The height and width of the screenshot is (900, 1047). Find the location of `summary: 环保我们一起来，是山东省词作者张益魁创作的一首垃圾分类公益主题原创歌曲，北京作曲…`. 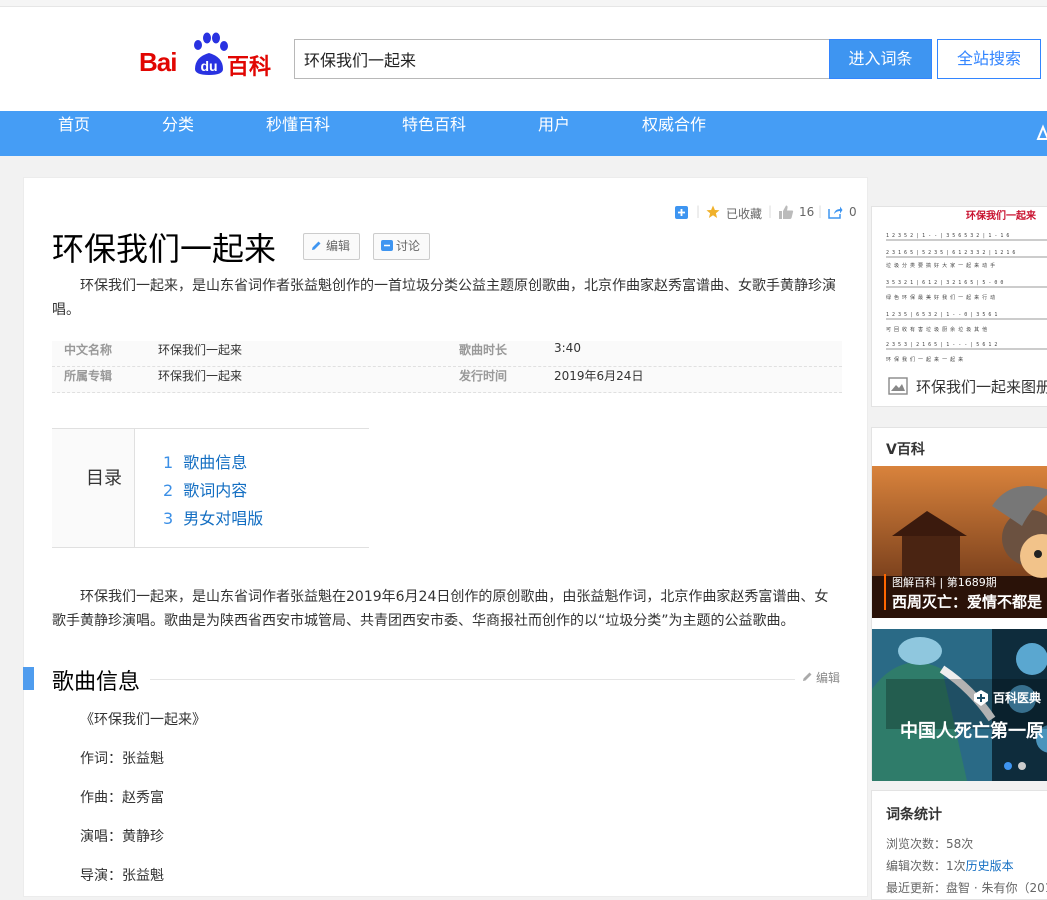

summary: 环保我们一起来，是山东省词作者张益魁创作的一首垃圾分类公益主题原创歌曲，北京作曲… is located at coordinates (444, 298).